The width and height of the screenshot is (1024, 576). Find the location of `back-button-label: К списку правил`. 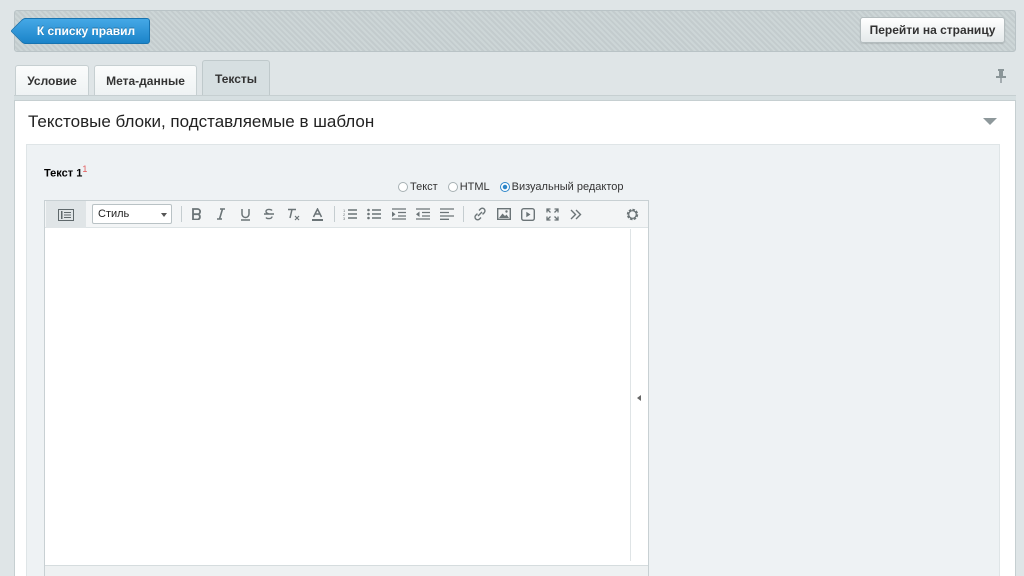

back-button-label: К списку правил is located at coordinates (86, 31).